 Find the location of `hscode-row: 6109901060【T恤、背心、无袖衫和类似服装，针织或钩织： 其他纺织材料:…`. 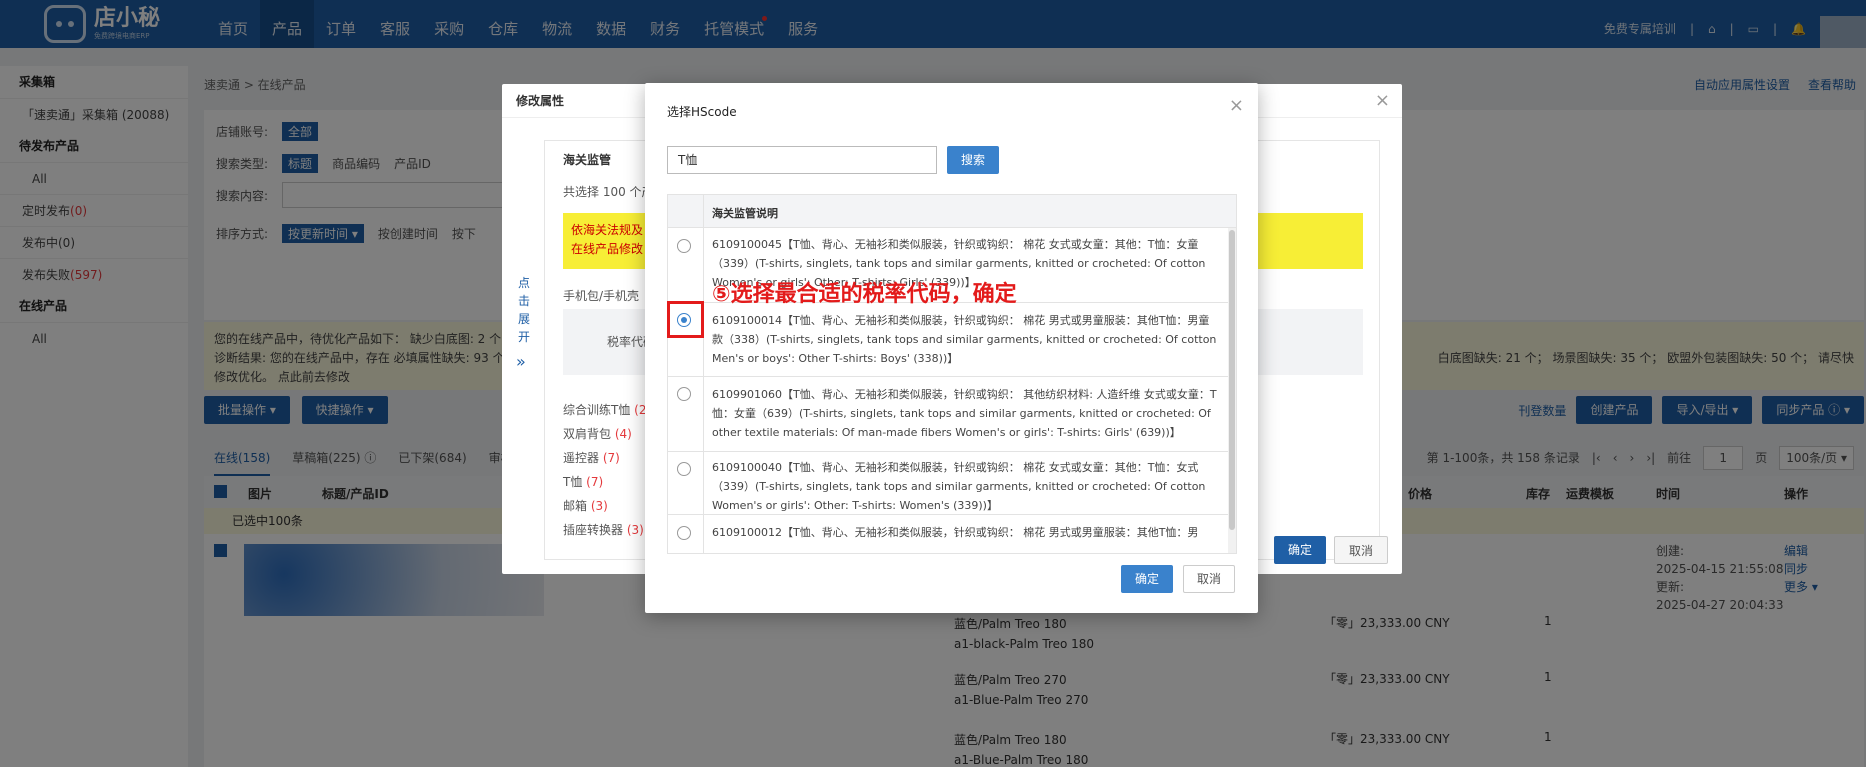

hscode-row: 6109901060【T恤、背心、无袖衫和类似服装，针织或钩织： 其他纺织材料:… is located at coordinates (948, 414).